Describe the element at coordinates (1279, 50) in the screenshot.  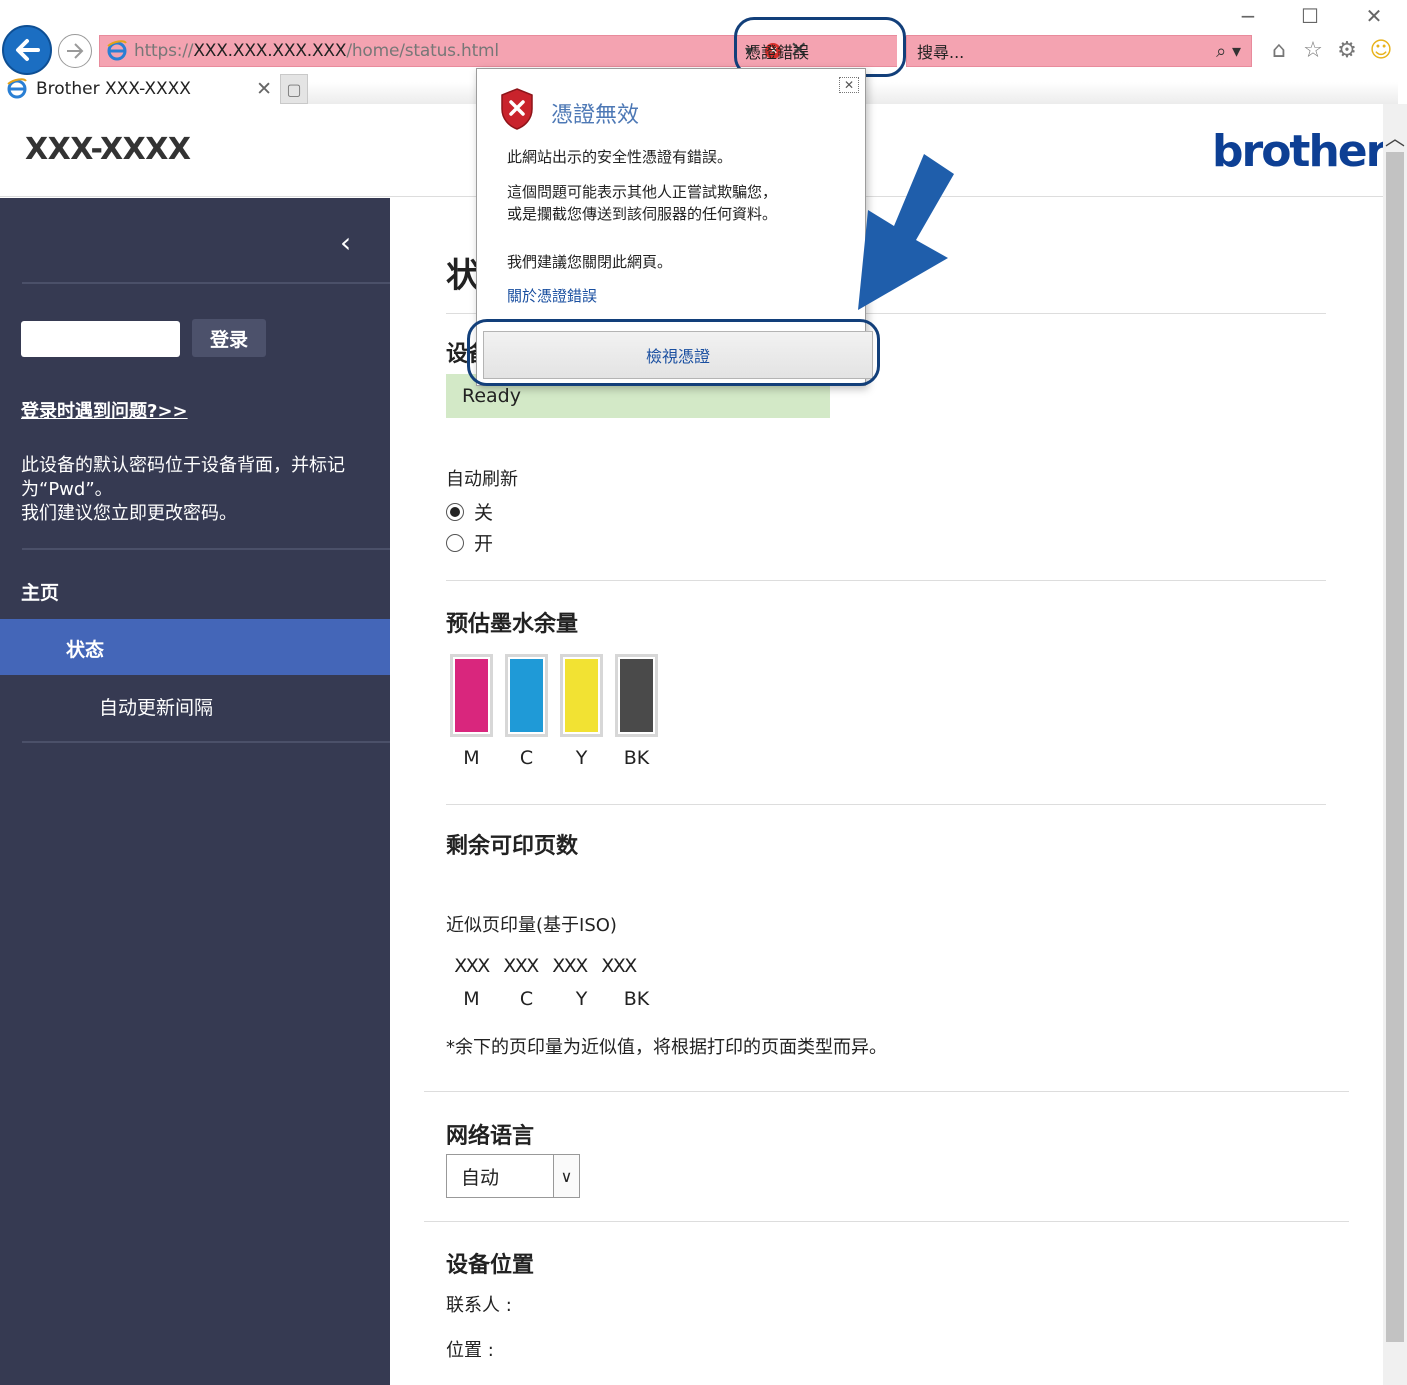
I see `home-icon: ⌂` at that location.